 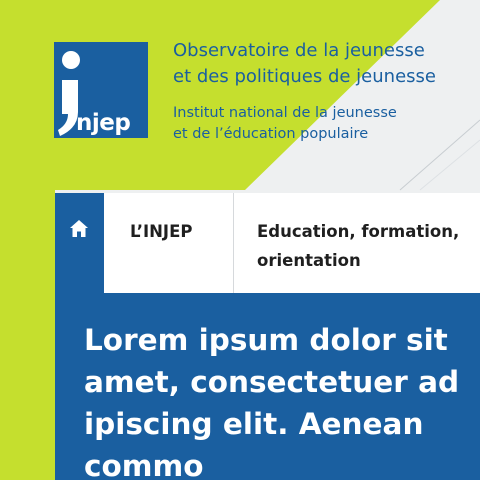 What do you see at coordinates (358, 231) in the screenshot?
I see `nav-item-label-line: Education, formation,` at bounding box center [358, 231].